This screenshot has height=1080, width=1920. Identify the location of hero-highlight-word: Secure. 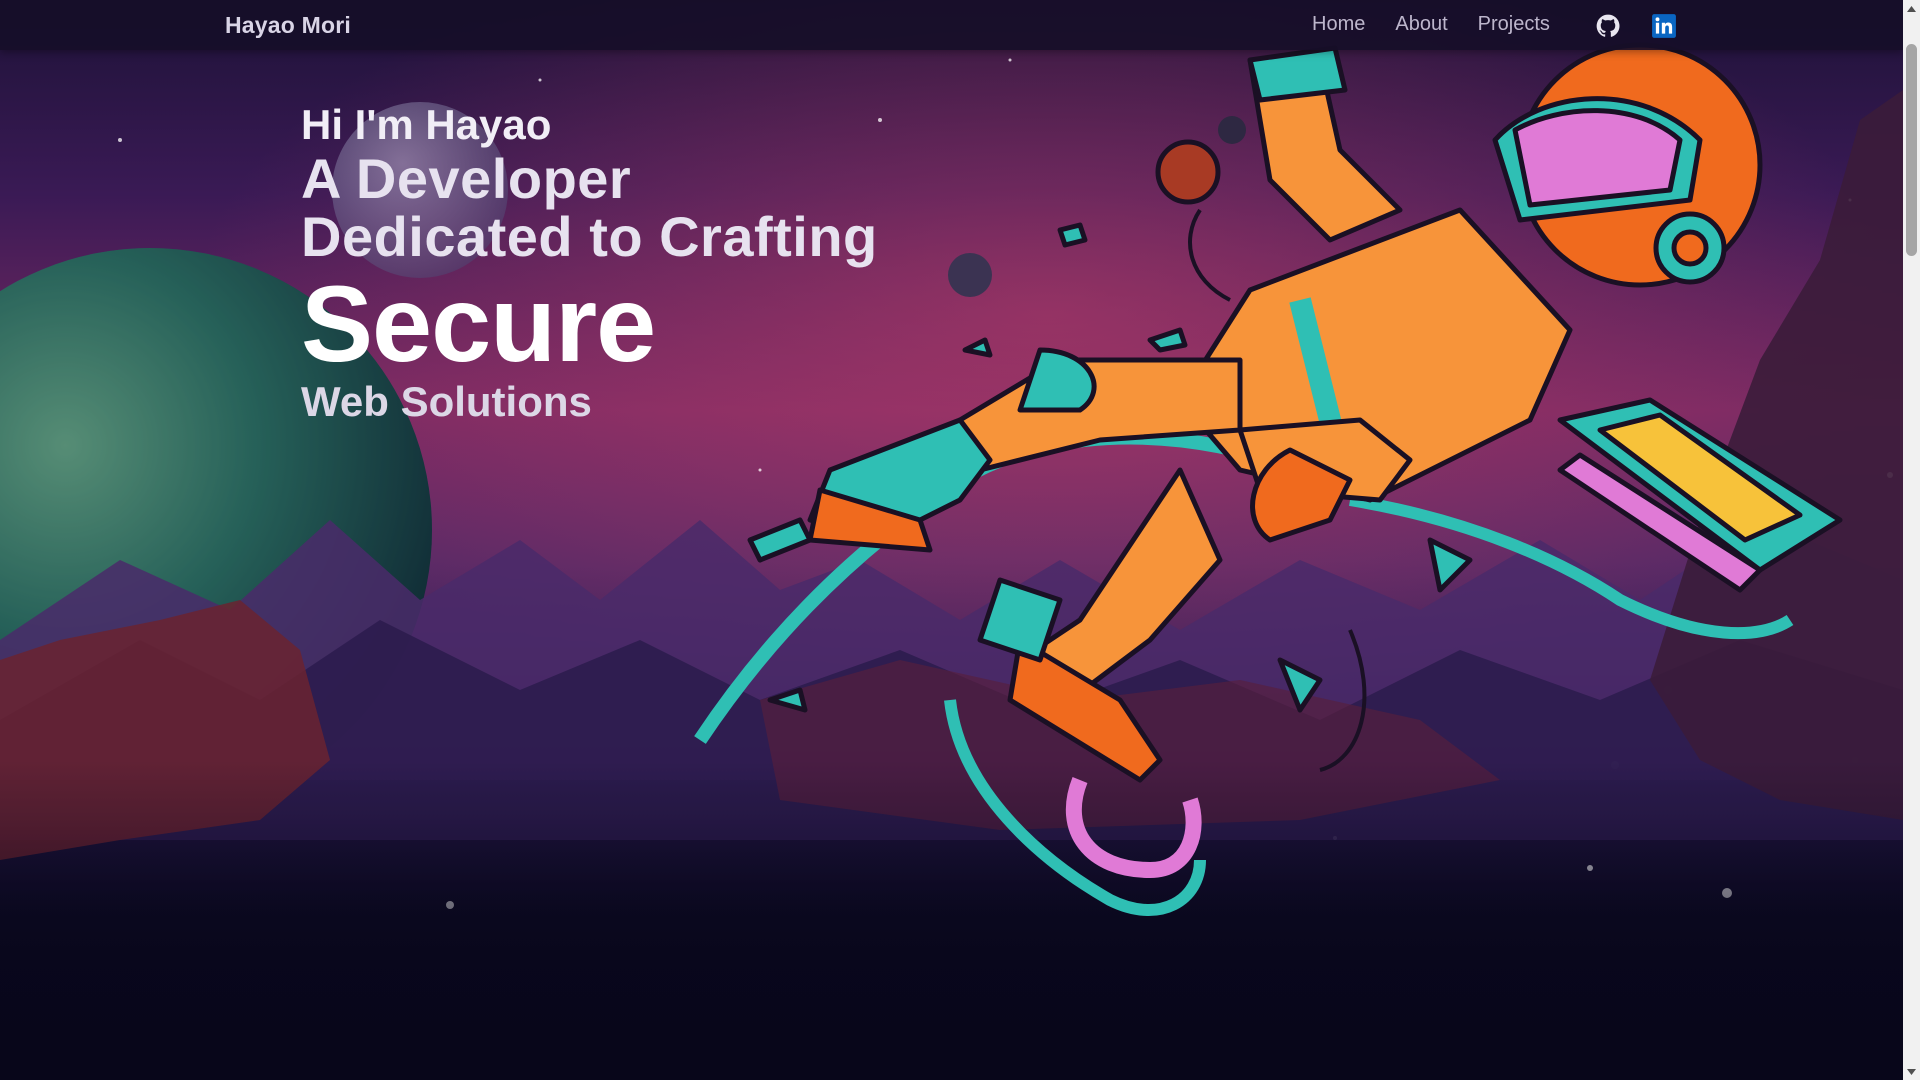
(478, 323).